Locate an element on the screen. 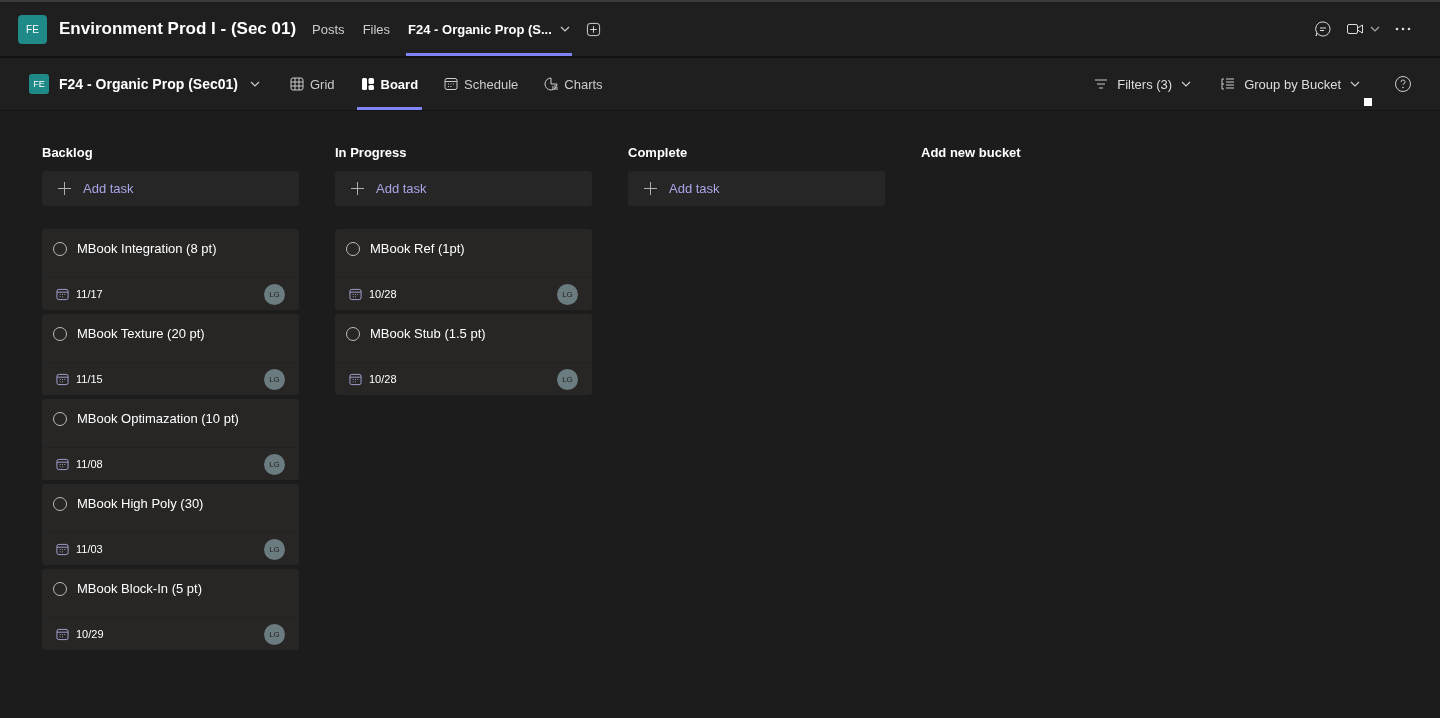 This screenshot has height=718, width=1440. grid-icon is located at coordinates (296, 84).